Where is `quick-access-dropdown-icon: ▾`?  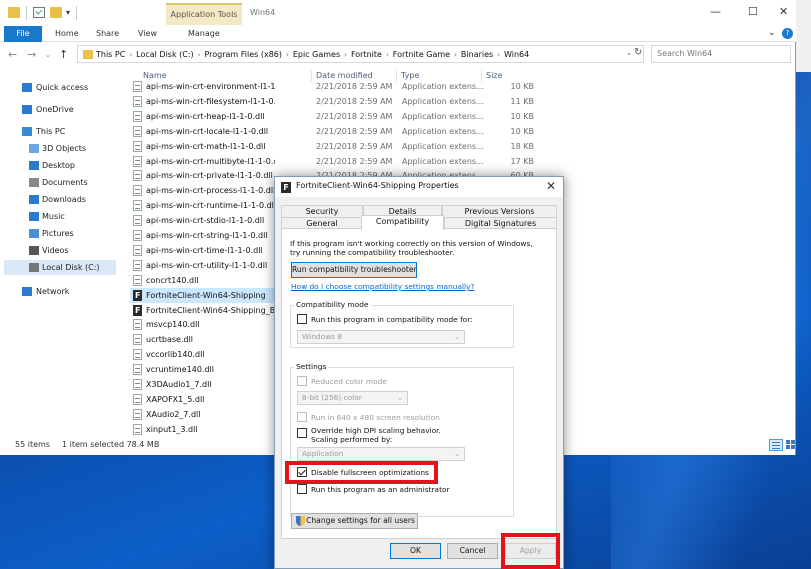 quick-access-dropdown-icon: ▾ is located at coordinates (68, 12).